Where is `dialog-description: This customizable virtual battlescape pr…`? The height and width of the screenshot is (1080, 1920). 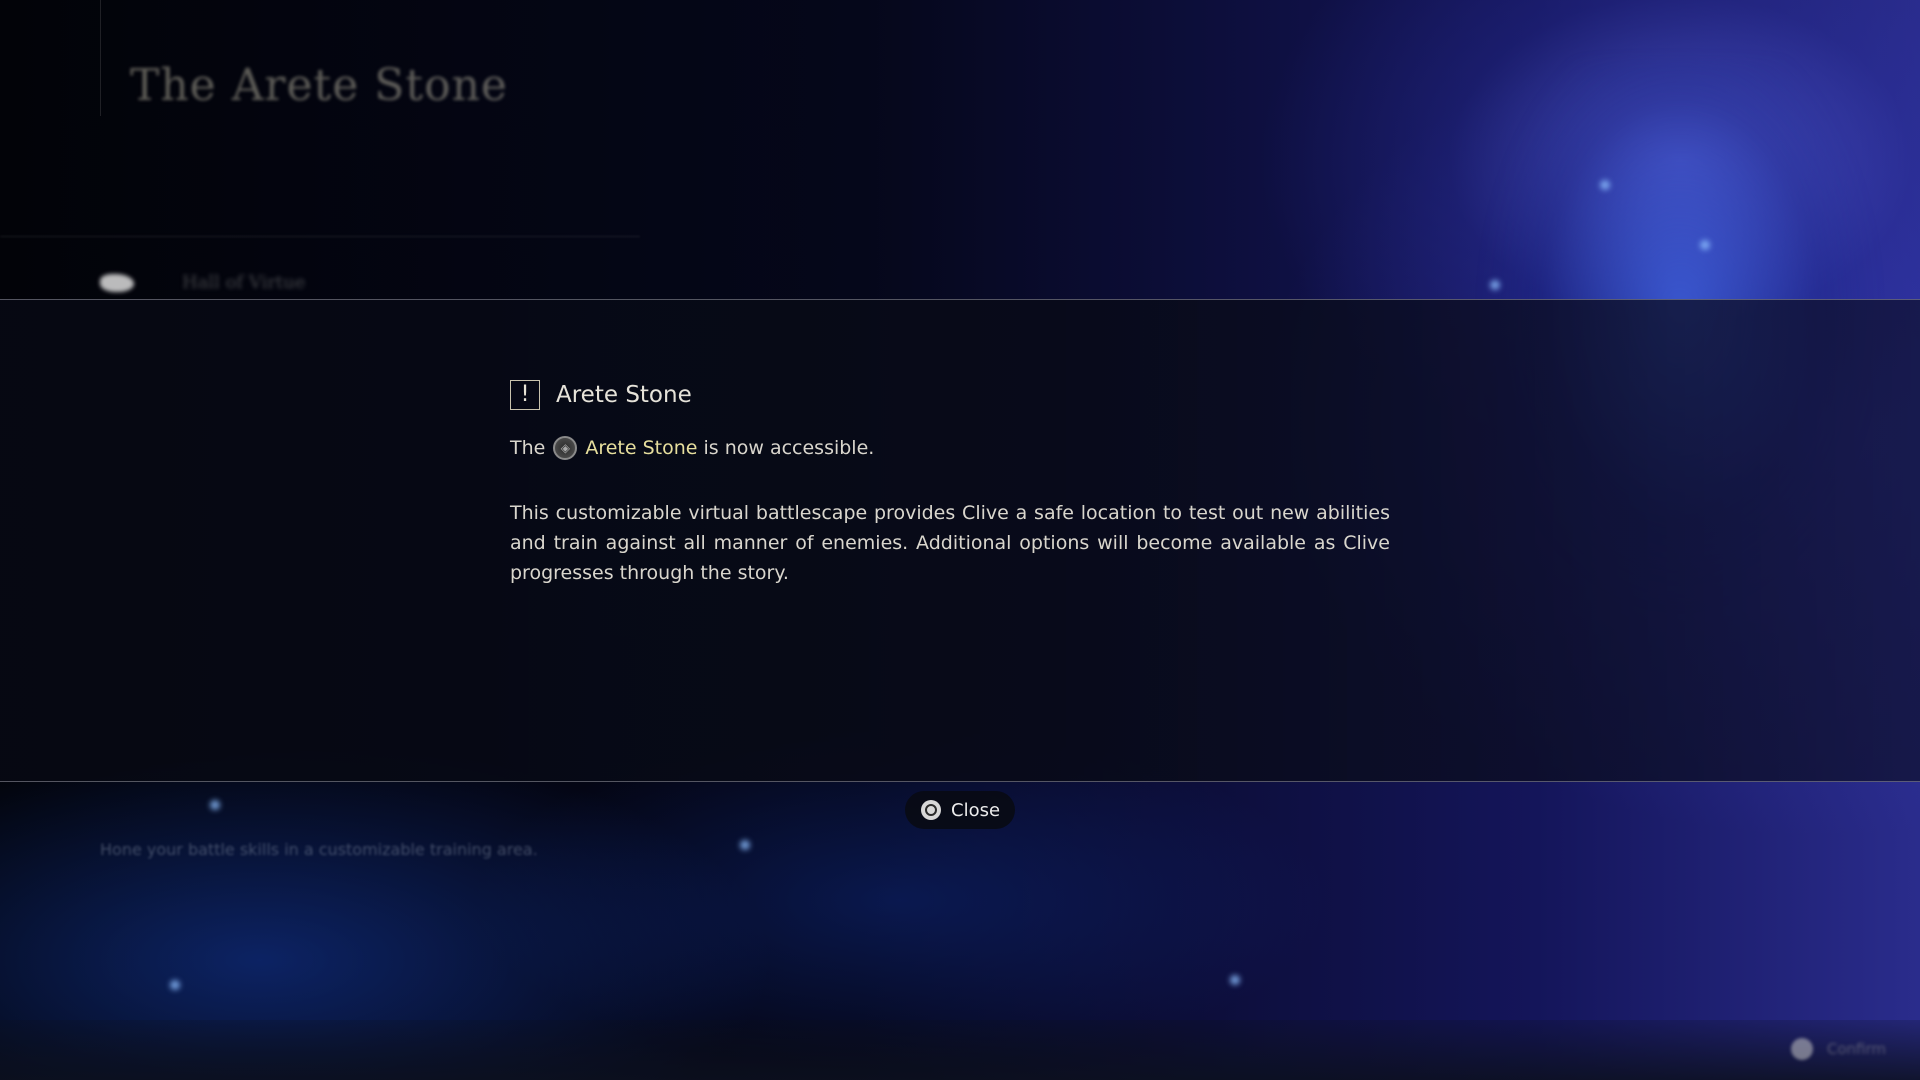
dialog-description: This customizable virtual battlescape pr… is located at coordinates (950, 543).